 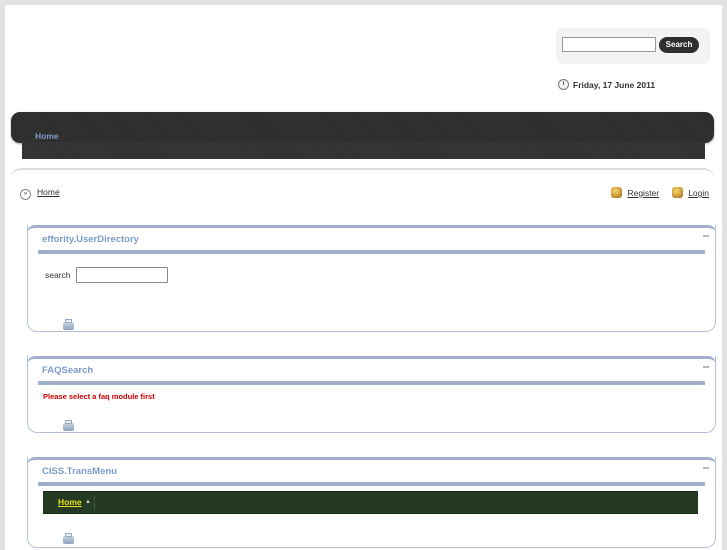 I want to click on breadcrumb: » Home, so click(x=40, y=193).